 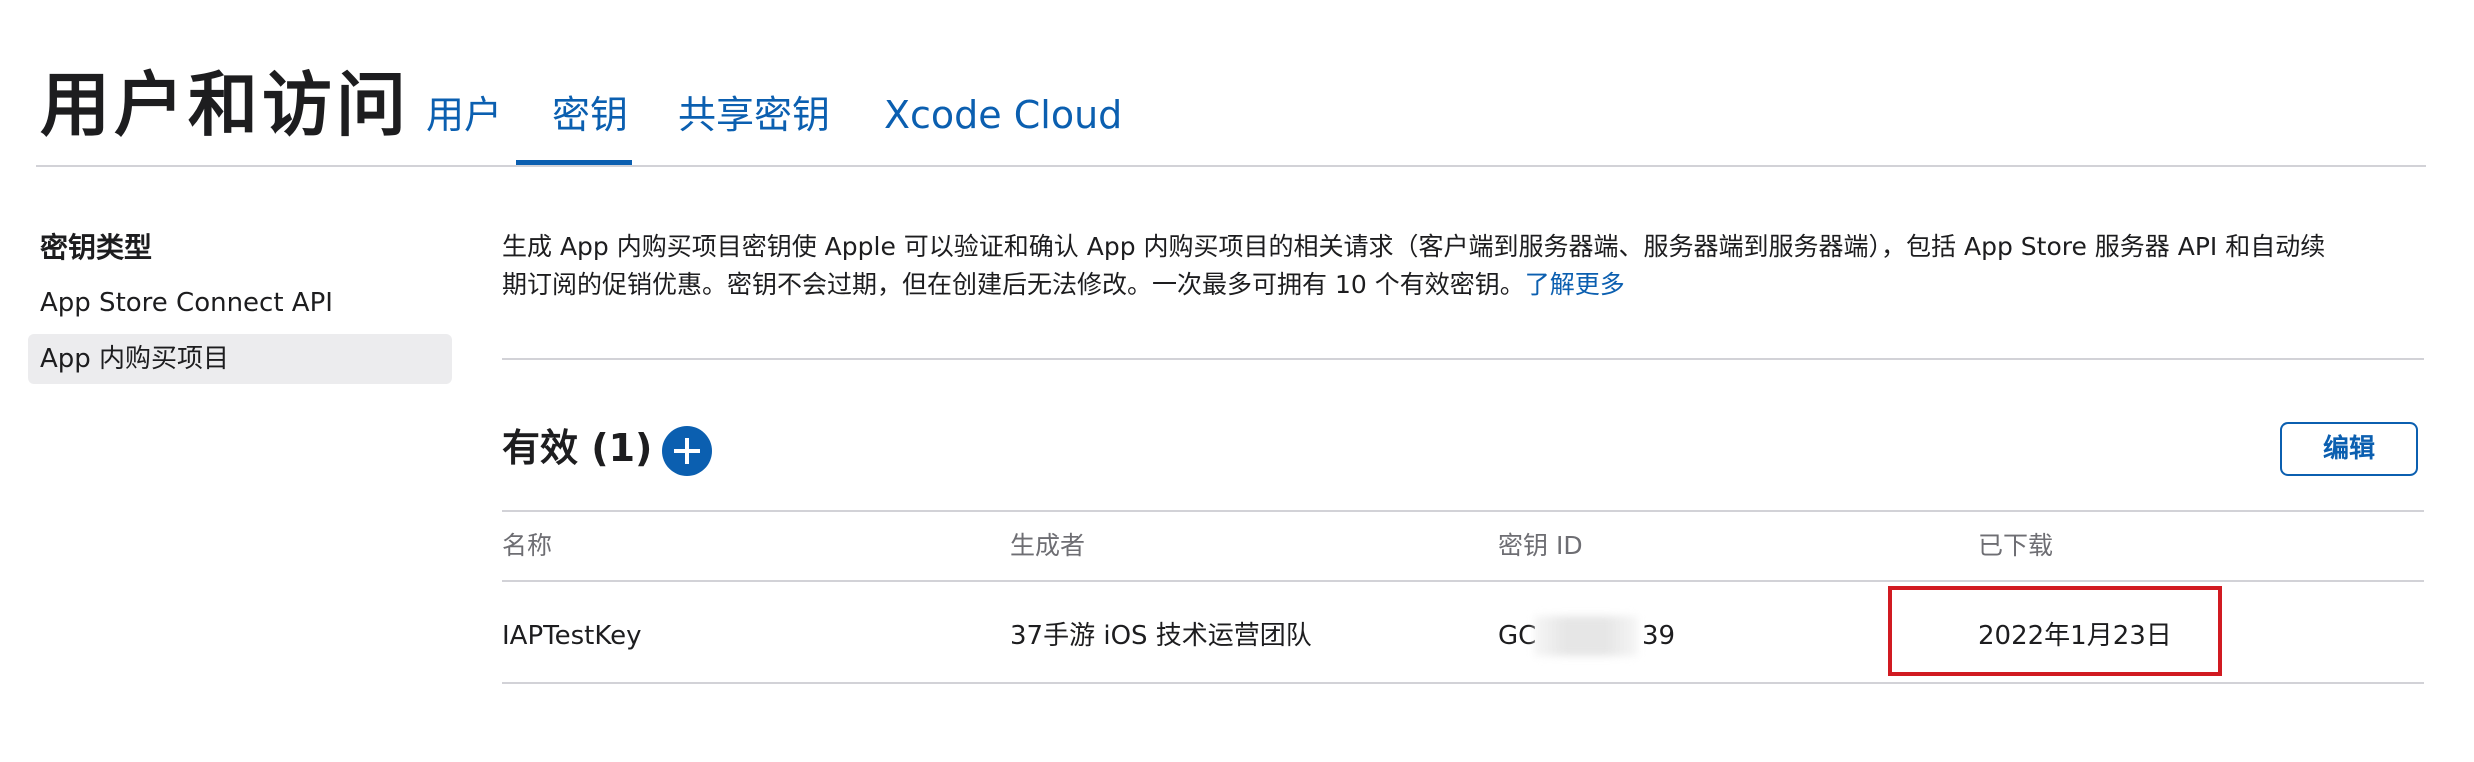 I want to click on plus-circle-icon, so click(x=687, y=451).